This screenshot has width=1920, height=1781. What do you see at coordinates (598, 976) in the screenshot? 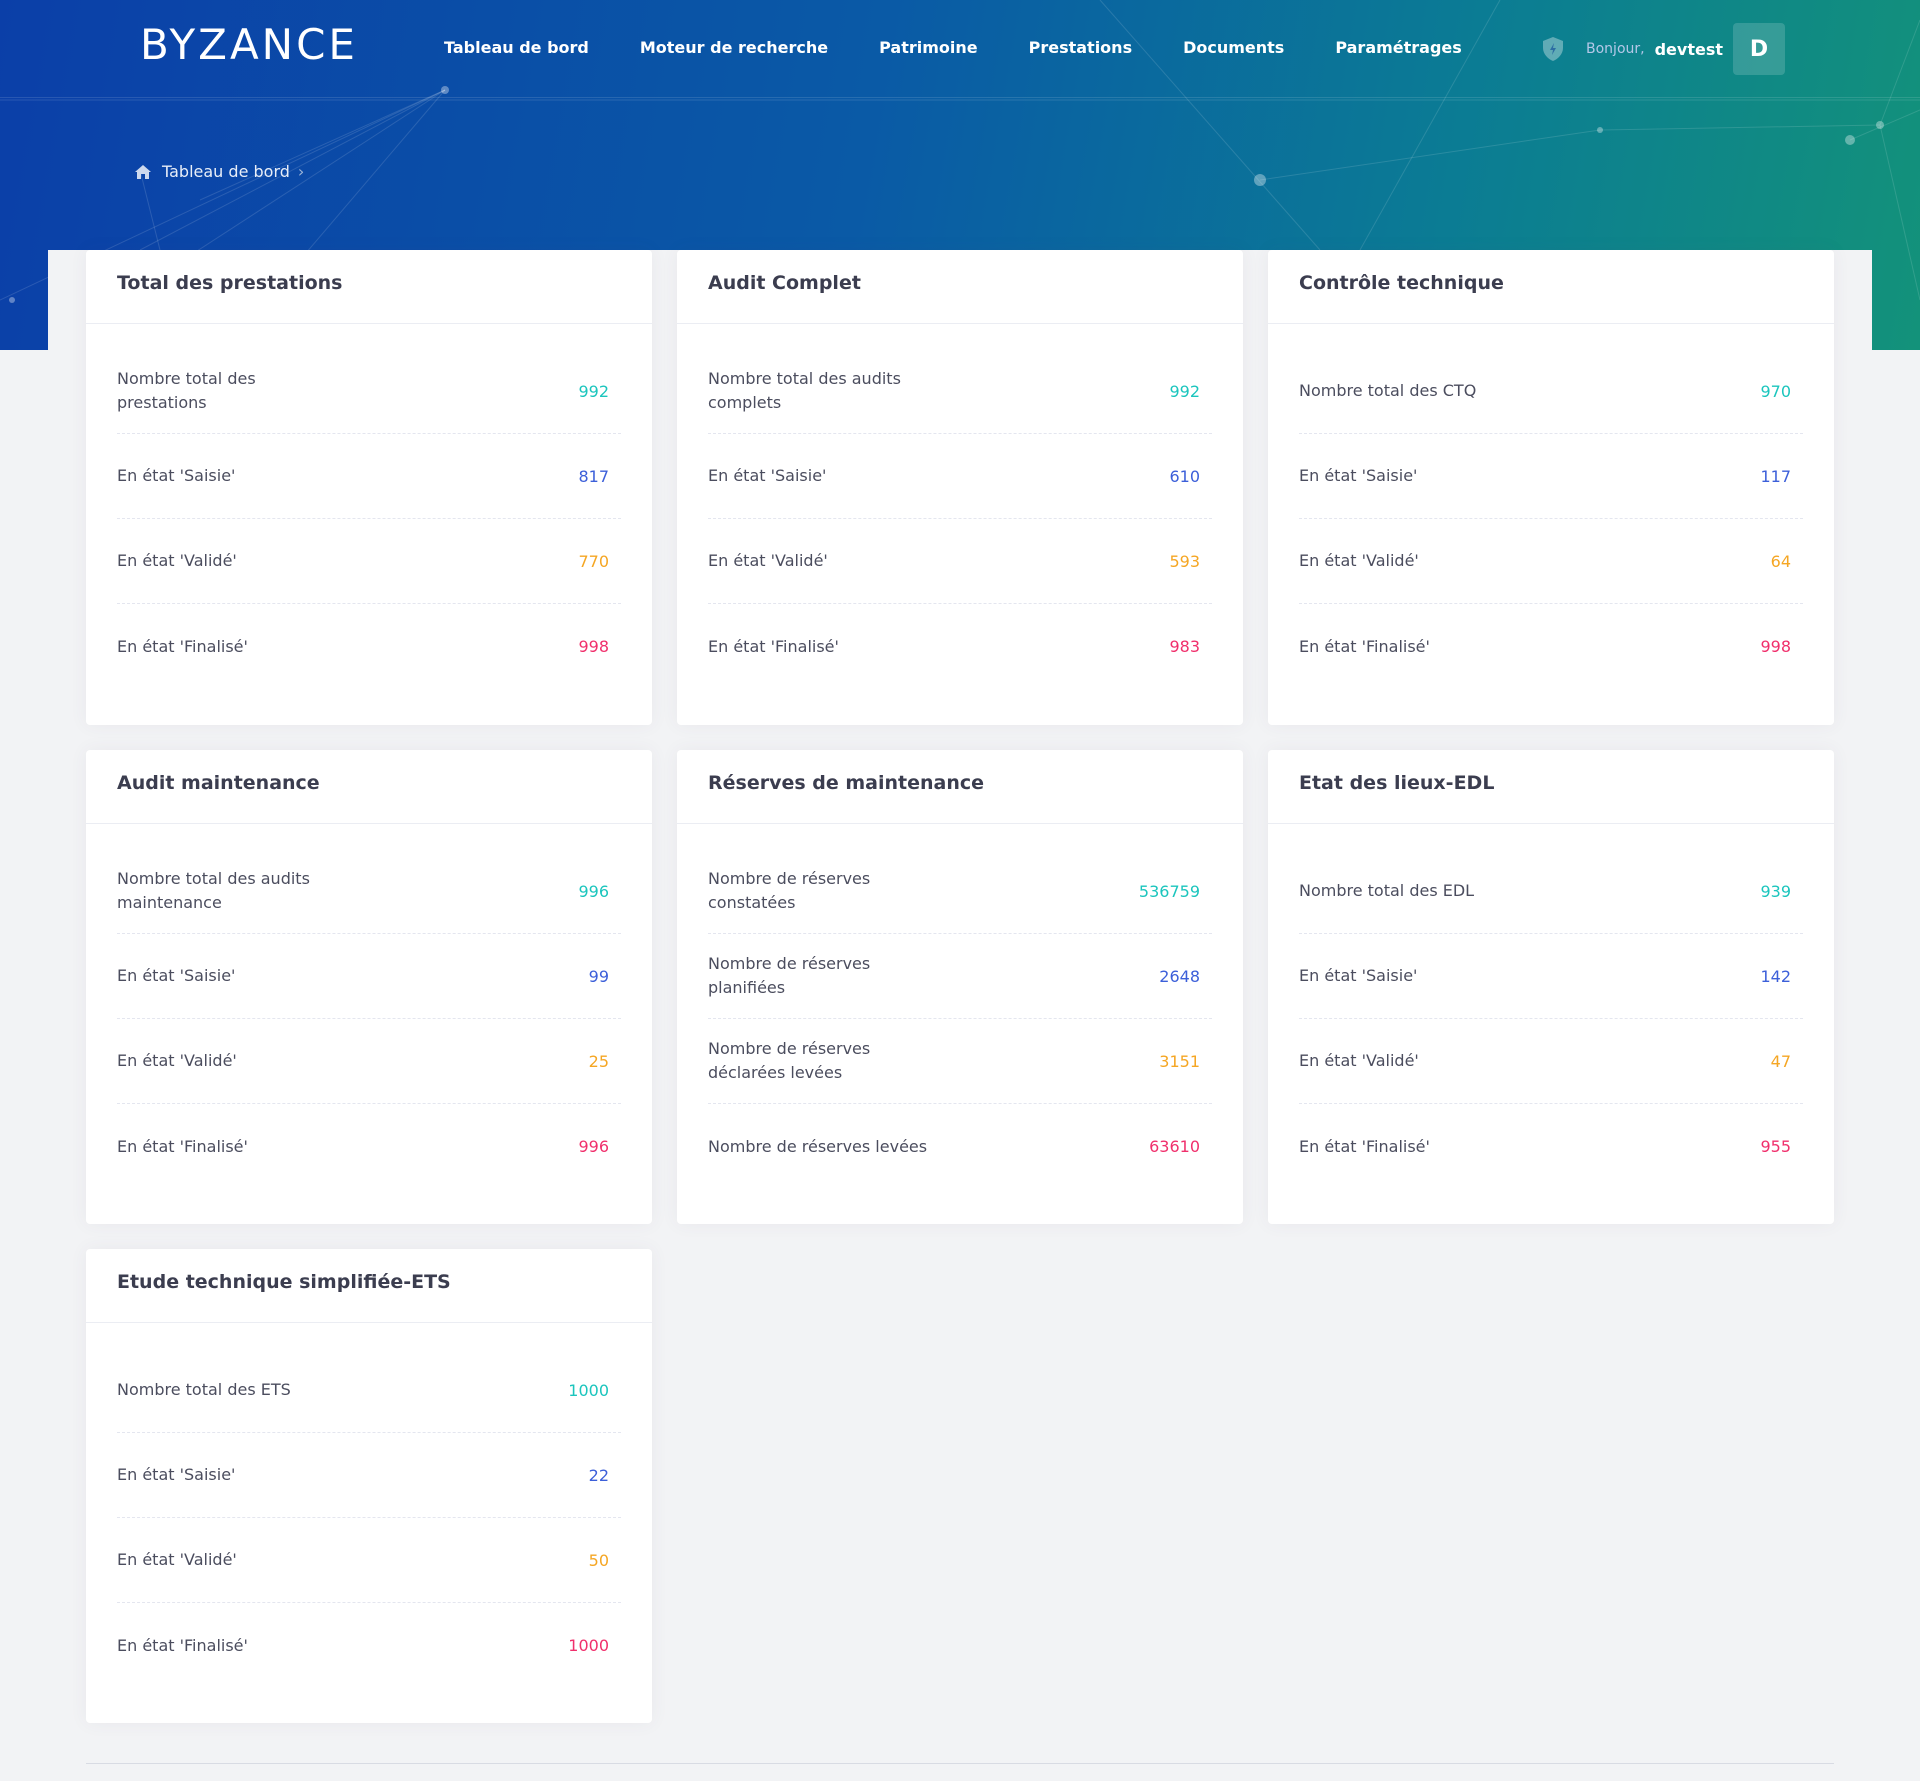
I see `stat-value: 99` at bounding box center [598, 976].